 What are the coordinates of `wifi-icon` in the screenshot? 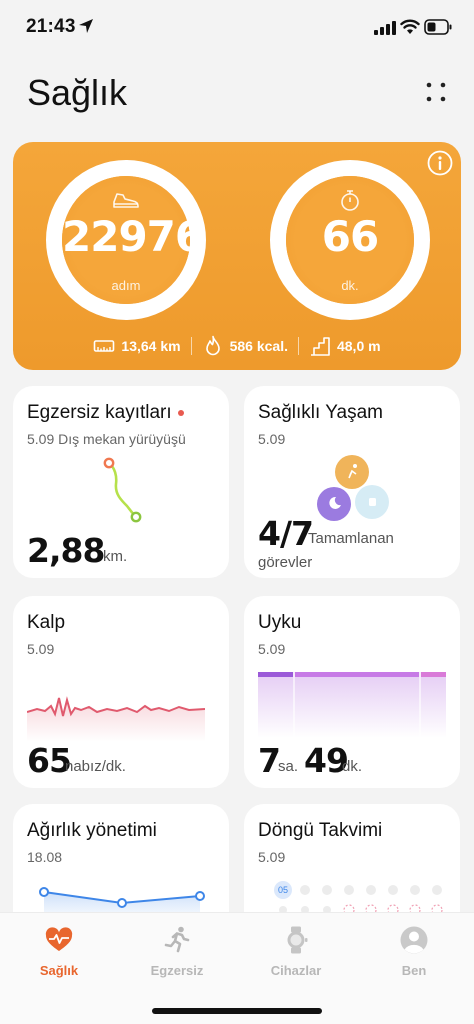 It's located at (410, 26).